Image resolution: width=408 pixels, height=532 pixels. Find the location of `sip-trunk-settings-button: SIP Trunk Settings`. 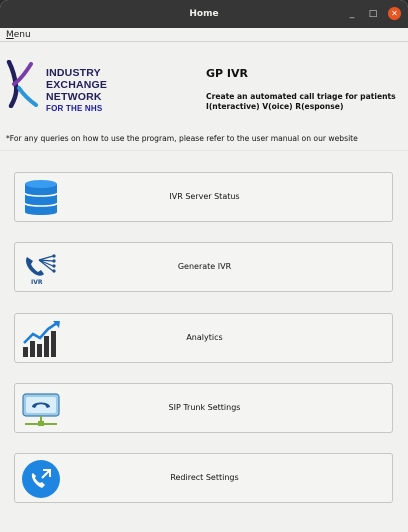

sip-trunk-settings-button: SIP Trunk Settings is located at coordinates (203, 408).